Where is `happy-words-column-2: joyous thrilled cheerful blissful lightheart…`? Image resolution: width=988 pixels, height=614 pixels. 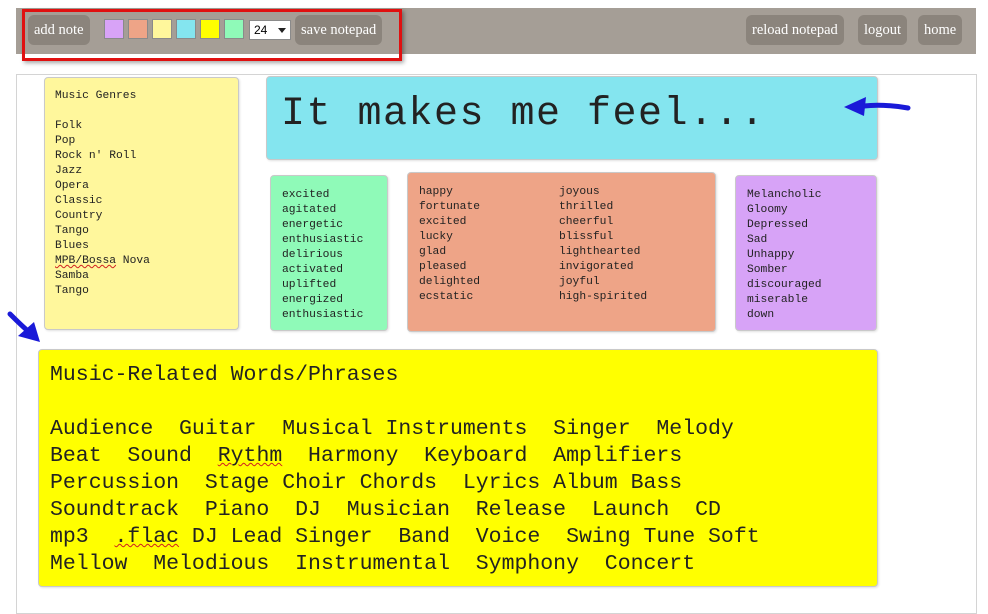
happy-words-column-2: joyous thrilled cheerful blissful lightheart… is located at coordinates (603, 245).